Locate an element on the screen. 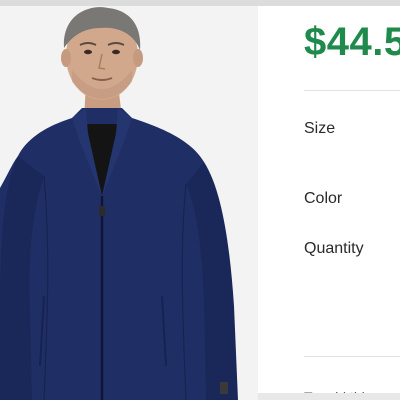  bottom-edge-bar is located at coordinates (329, 396).